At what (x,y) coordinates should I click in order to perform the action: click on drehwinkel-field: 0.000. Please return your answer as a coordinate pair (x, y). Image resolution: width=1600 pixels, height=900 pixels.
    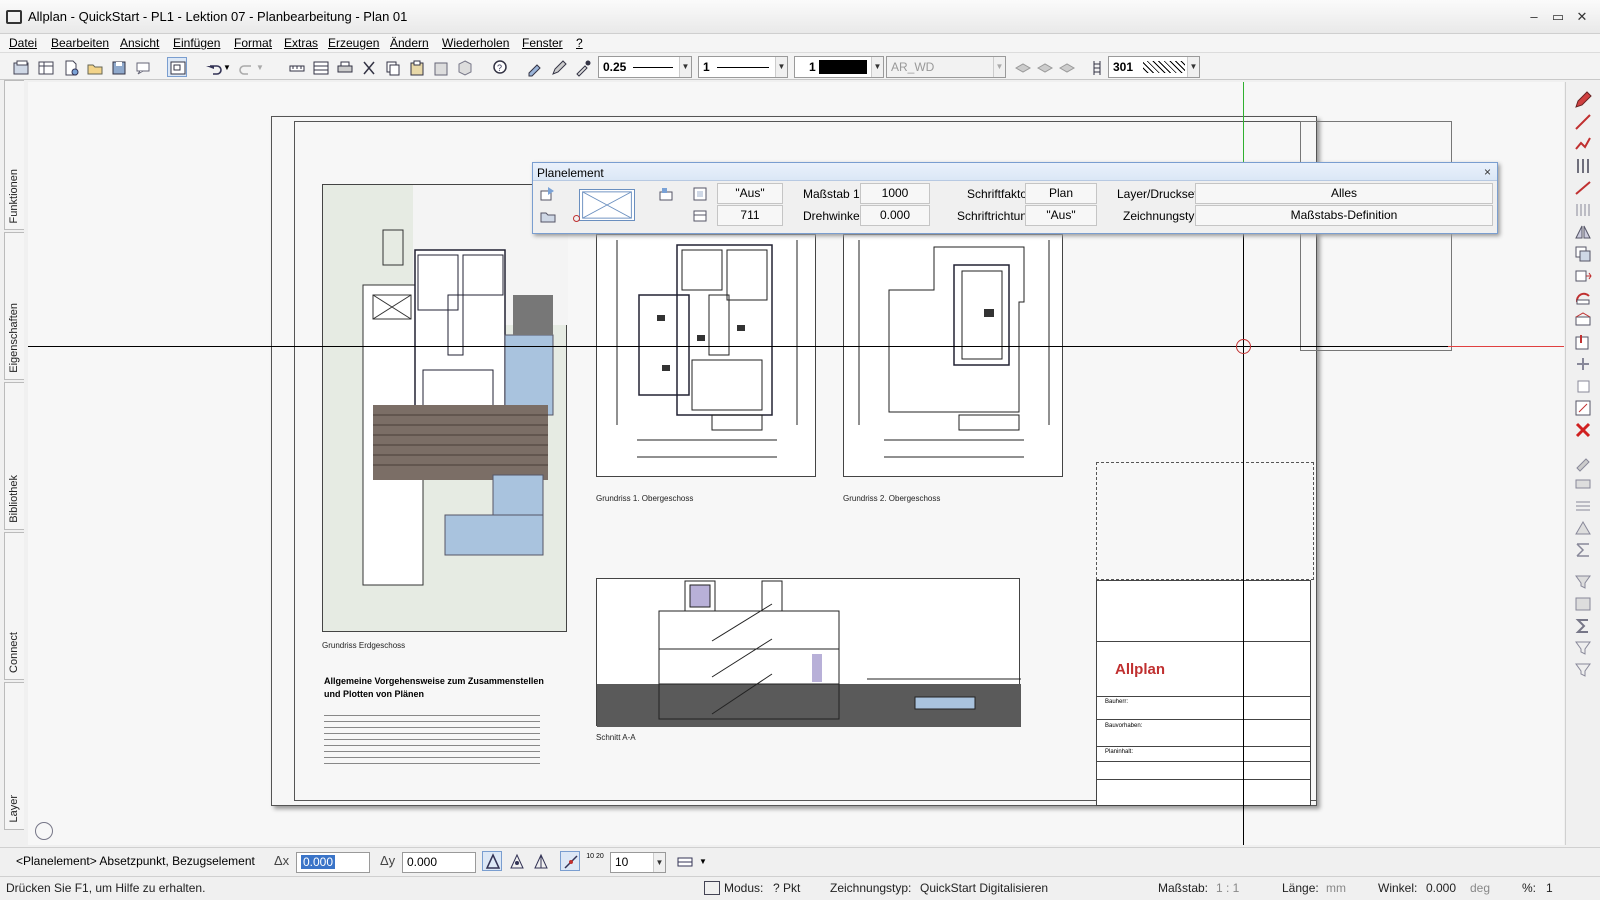
    Looking at the image, I should click on (895, 215).